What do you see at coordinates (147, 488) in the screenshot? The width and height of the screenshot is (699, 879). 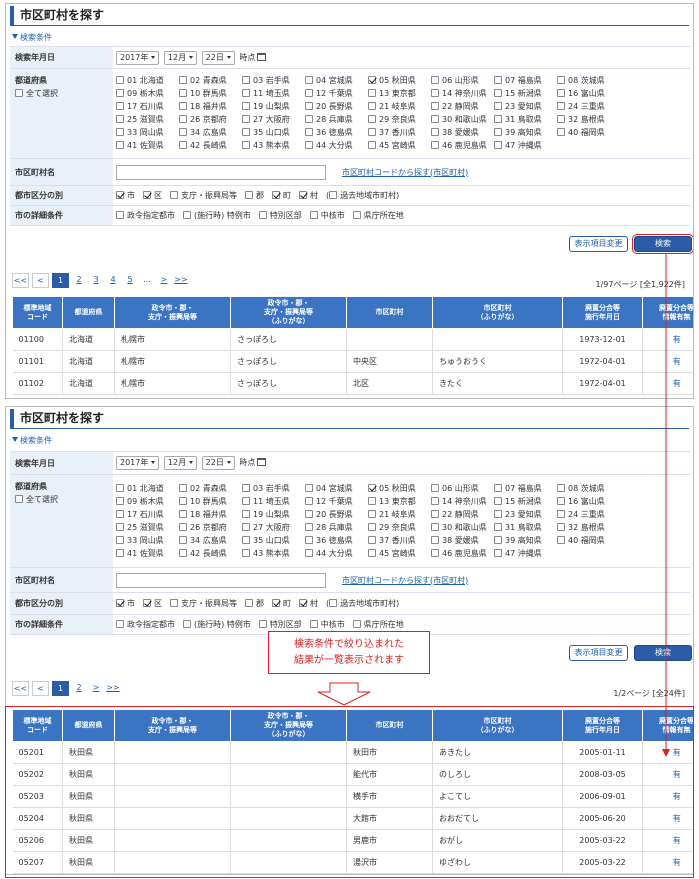 I see `prefecture-checkbox: 01 北海道` at bounding box center [147, 488].